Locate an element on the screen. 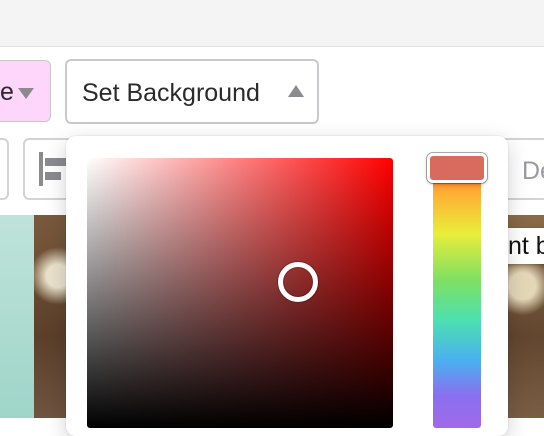 Image resolution: width=544 pixels, height=436 pixels. style-dropdown-button: e is located at coordinates (25, 91).